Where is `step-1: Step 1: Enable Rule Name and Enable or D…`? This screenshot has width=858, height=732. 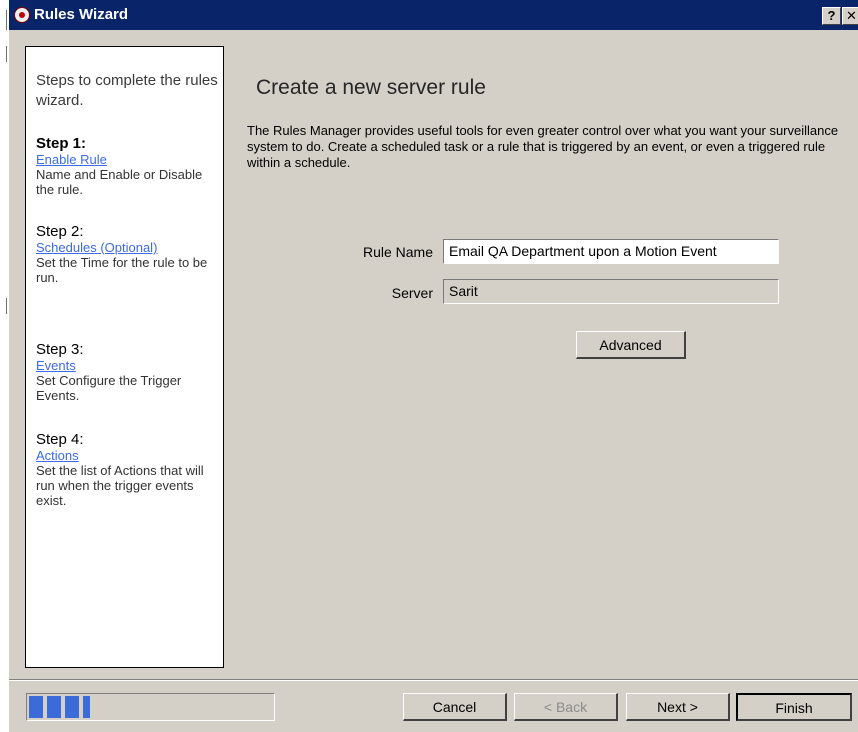
step-1: Step 1: Enable Rule Name and Enable or D… is located at coordinates (128, 166).